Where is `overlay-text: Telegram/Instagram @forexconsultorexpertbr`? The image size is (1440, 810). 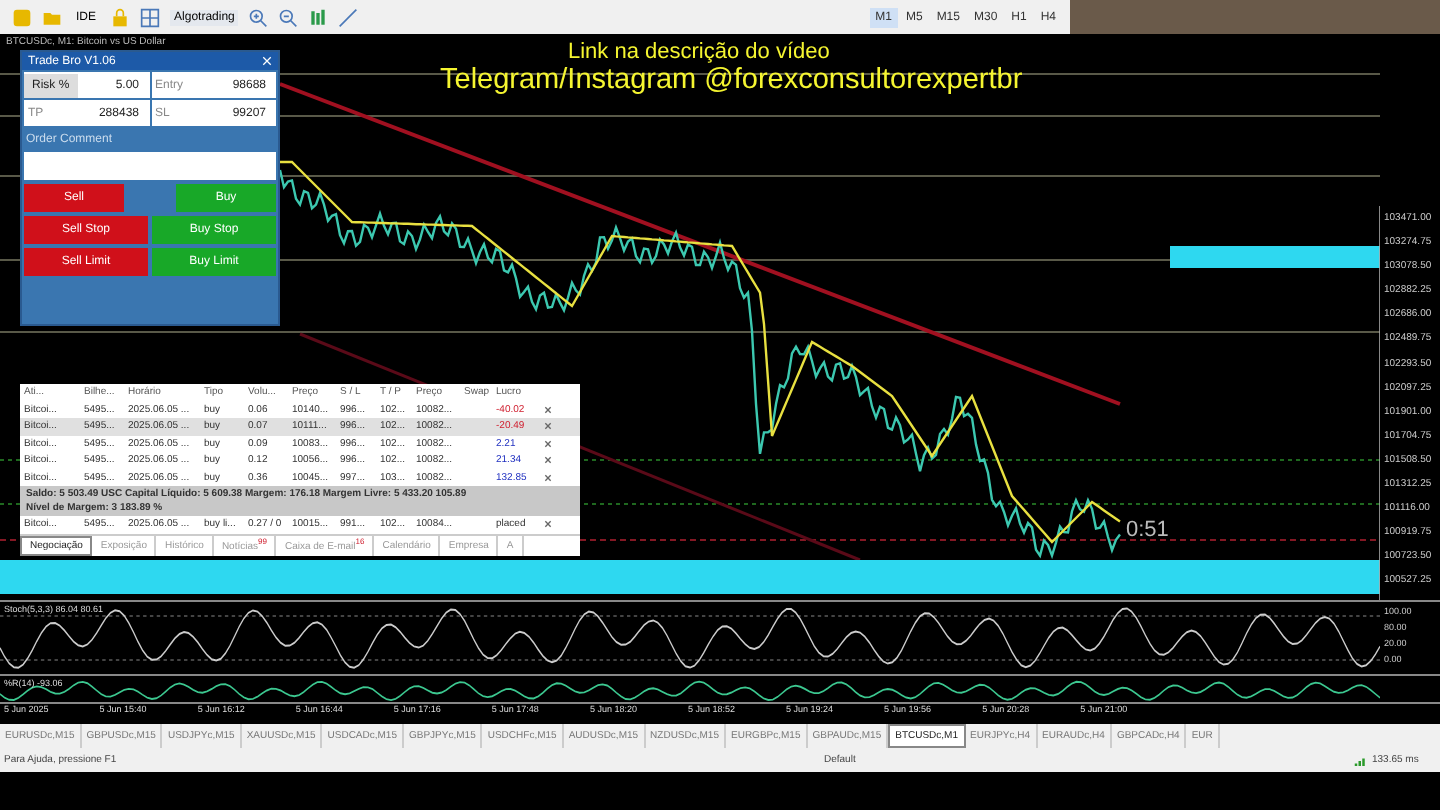 overlay-text: Telegram/Instagram @forexconsultorexpertbr is located at coordinates (731, 80).